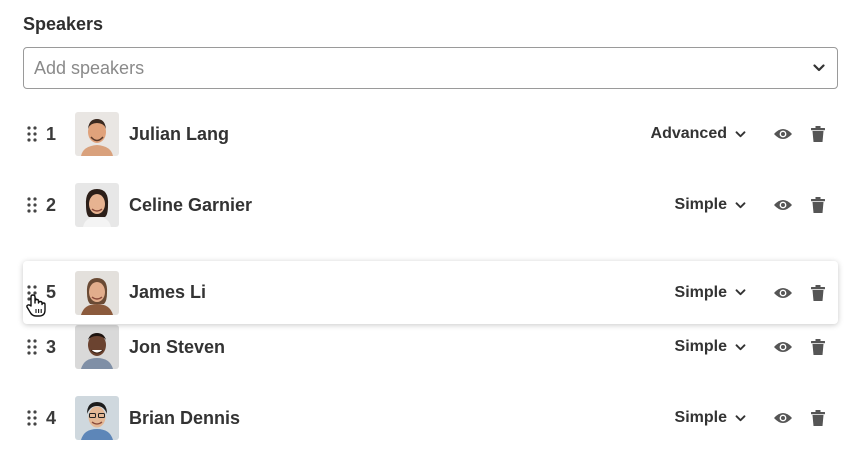 This screenshot has height=456, width=857. Describe the element at coordinates (89, 67) in the screenshot. I see `add-speakers-placeholder: Add speakers` at that location.